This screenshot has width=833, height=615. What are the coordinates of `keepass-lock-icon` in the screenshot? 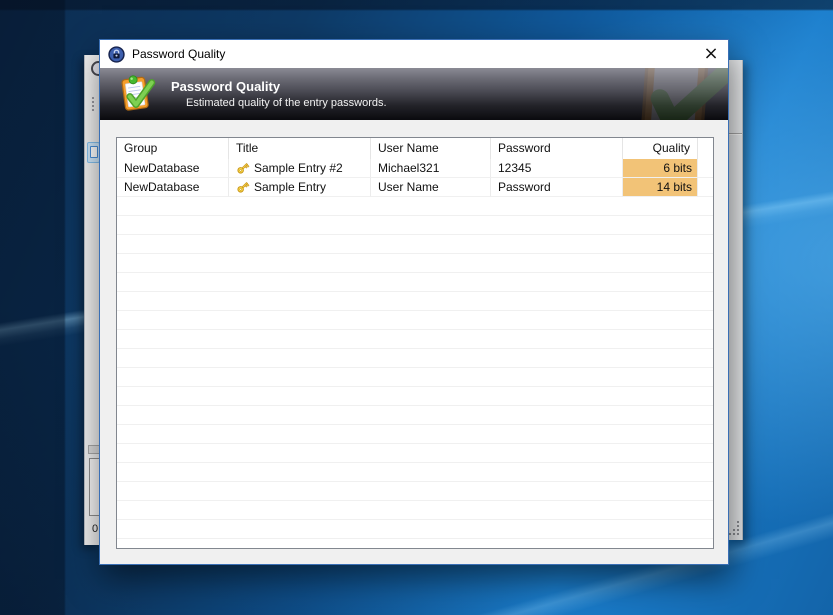 It's located at (116, 54).